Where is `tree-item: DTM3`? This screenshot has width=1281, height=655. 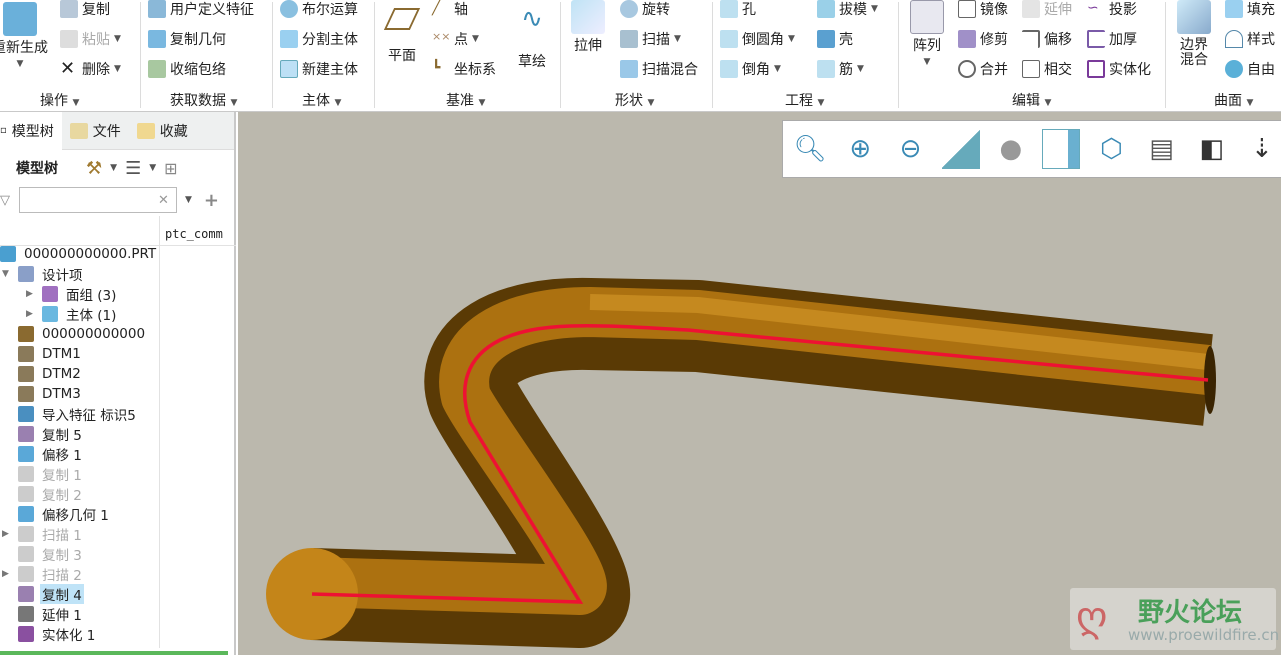 tree-item: DTM3 is located at coordinates (80, 394).